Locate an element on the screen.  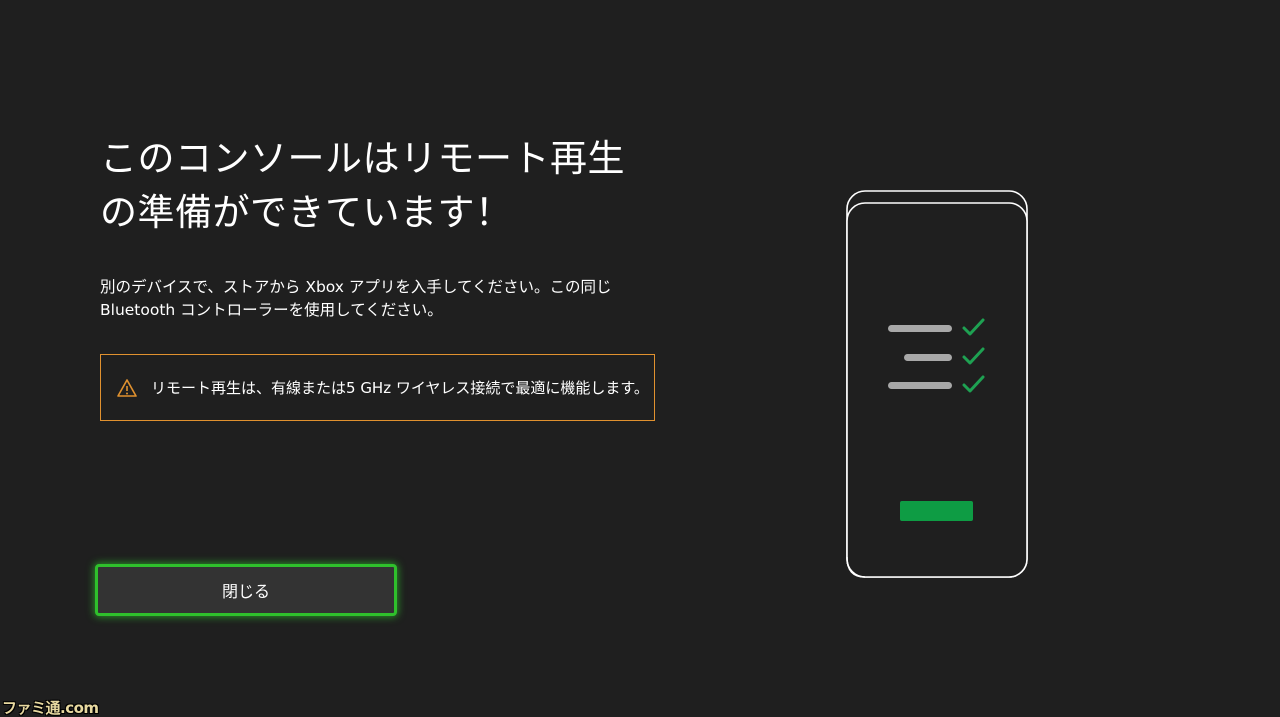
warning-icon is located at coordinates (127, 388).